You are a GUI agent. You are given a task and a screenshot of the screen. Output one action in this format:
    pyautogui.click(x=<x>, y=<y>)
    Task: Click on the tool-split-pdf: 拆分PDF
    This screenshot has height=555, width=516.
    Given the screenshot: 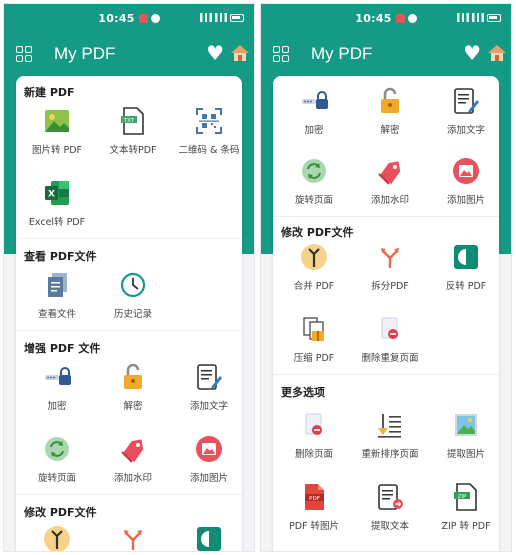 What is the action you would take?
    pyautogui.click(x=390, y=267)
    